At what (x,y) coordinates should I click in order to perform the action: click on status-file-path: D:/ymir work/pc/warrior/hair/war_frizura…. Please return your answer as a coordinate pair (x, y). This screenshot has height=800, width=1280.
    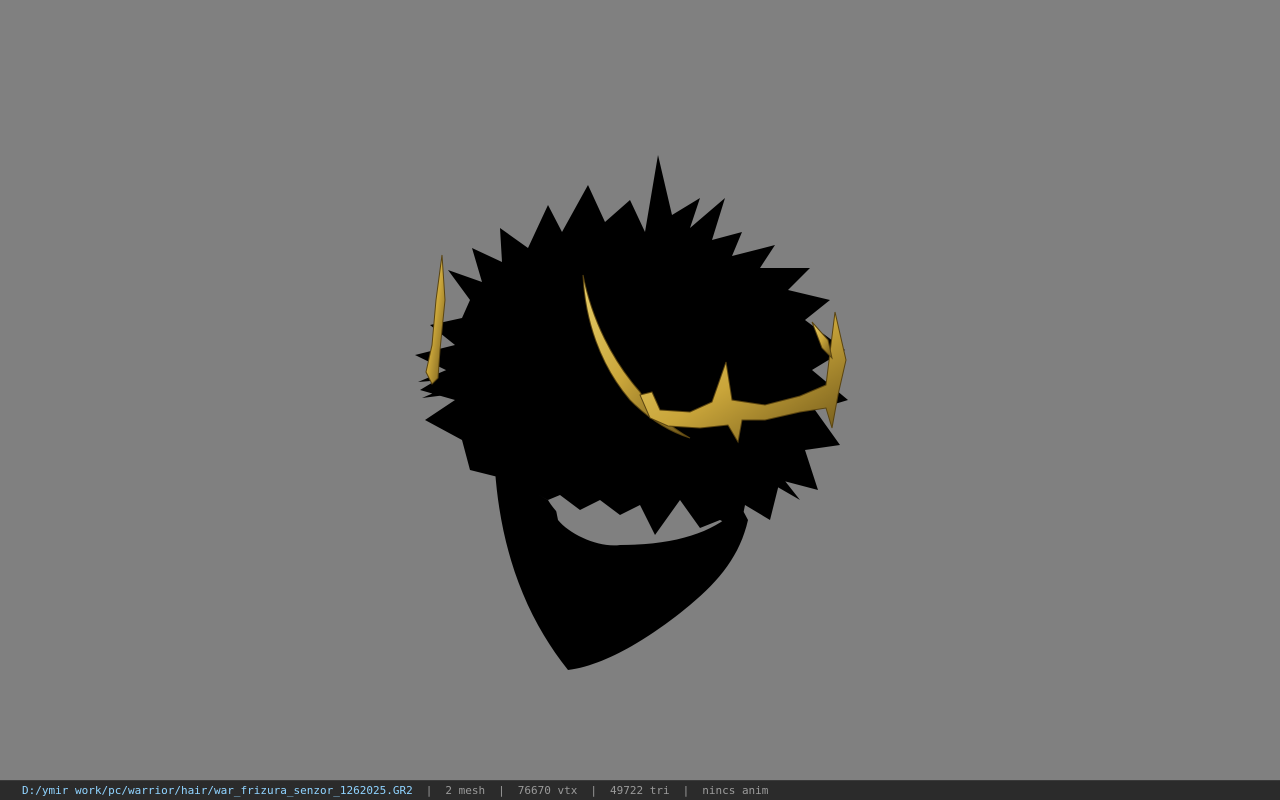
    Looking at the image, I should click on (217, 790).